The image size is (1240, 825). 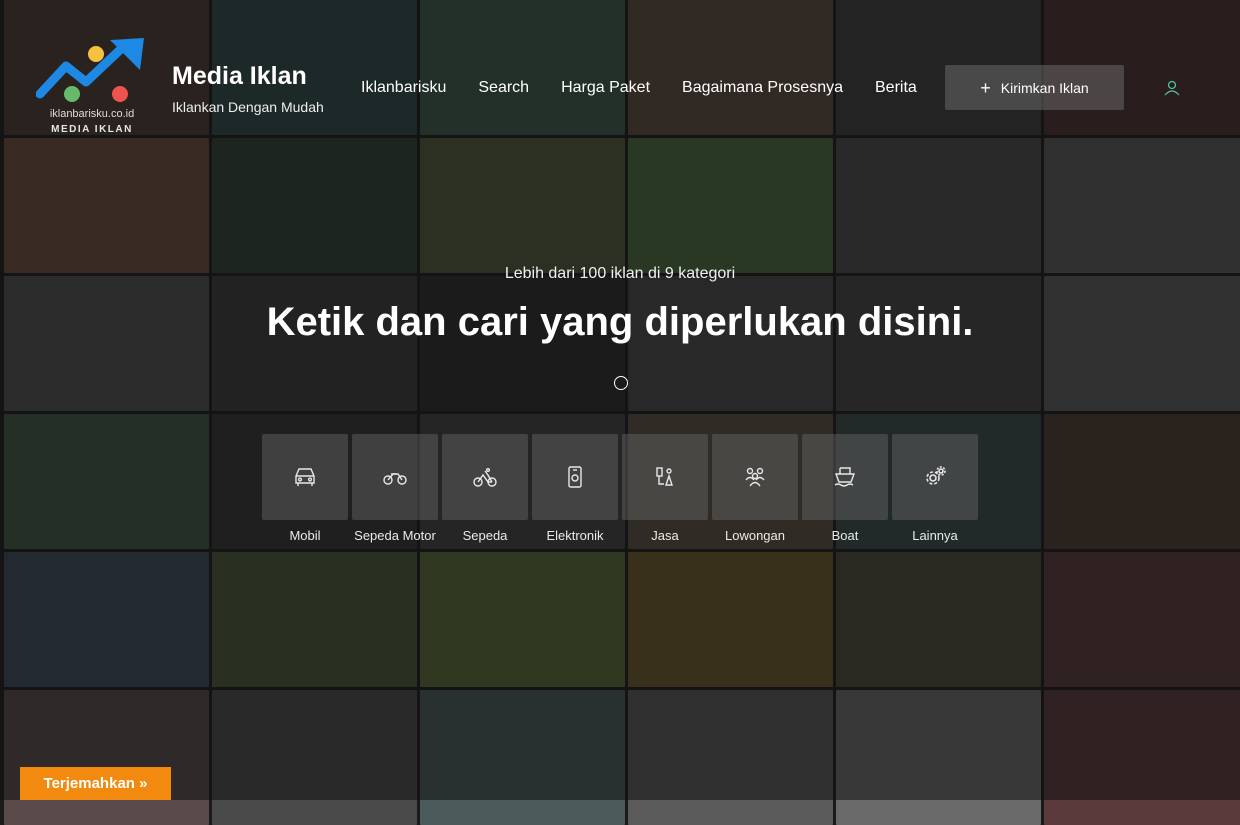 I want to click on category-label: Boat, so click(x=845, y=535).